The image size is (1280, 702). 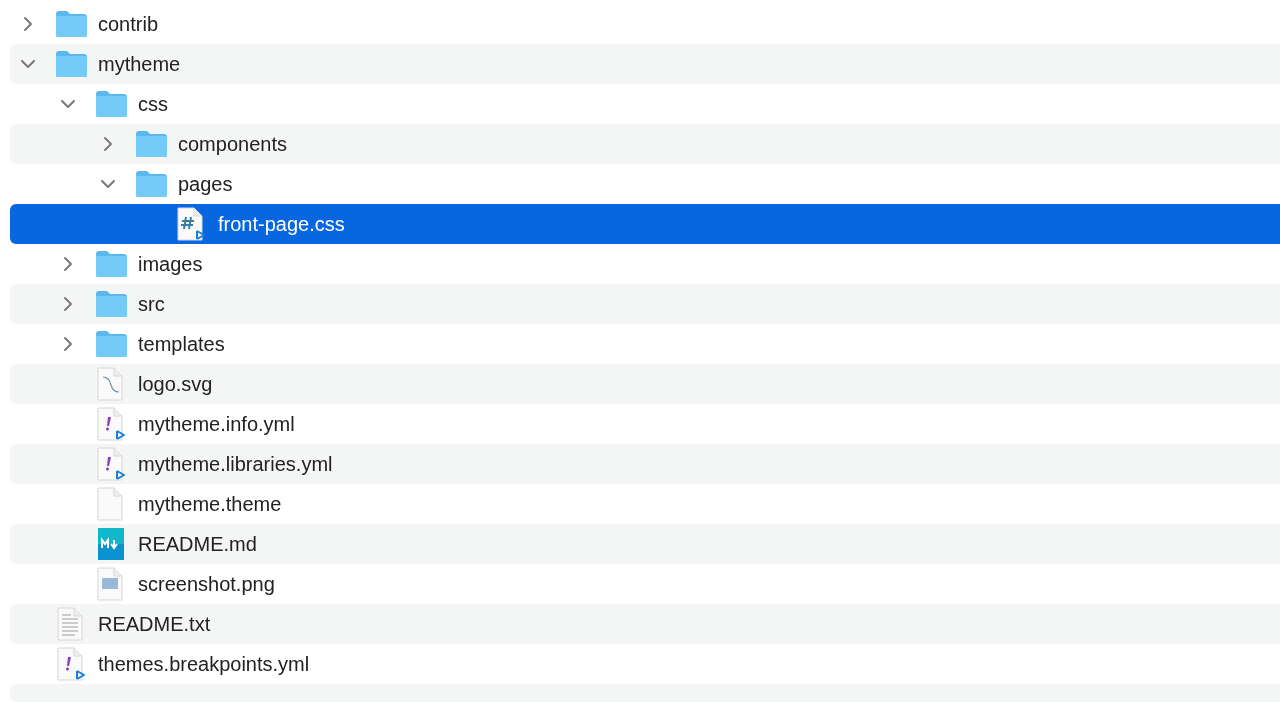 I want to click on file-row: themes.breakpoints.yml, so click(x=645, y=664).